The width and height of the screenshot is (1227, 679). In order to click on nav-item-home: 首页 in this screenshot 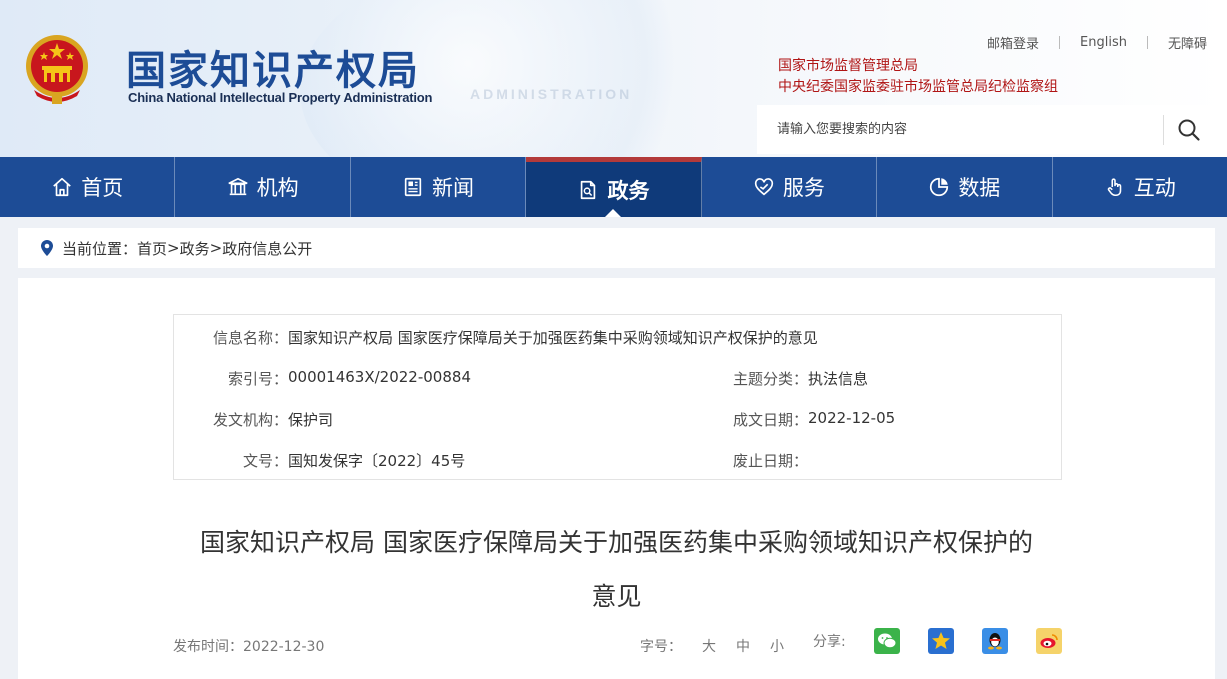, I will do `click(88, 187)`.